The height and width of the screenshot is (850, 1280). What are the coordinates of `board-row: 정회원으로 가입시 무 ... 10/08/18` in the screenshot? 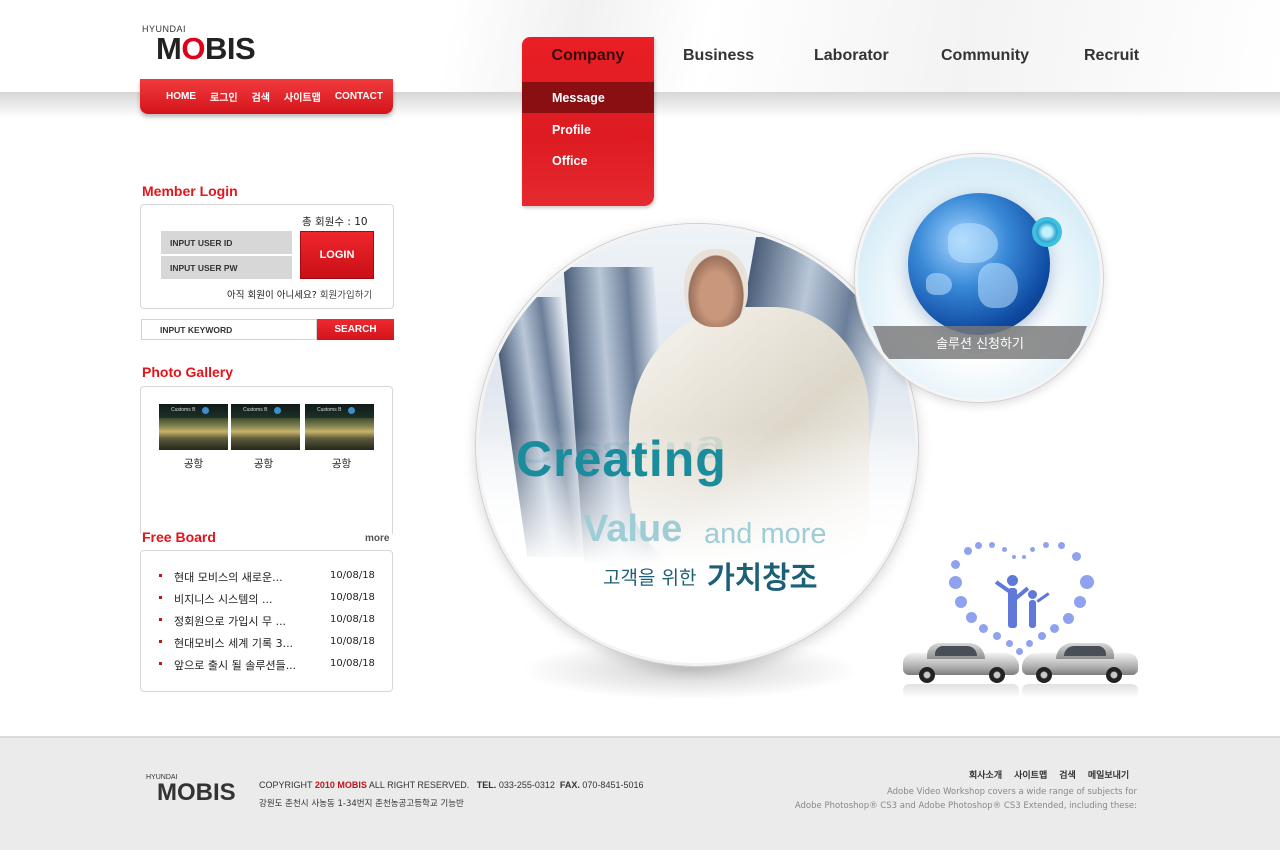 It's located at (268, 621).